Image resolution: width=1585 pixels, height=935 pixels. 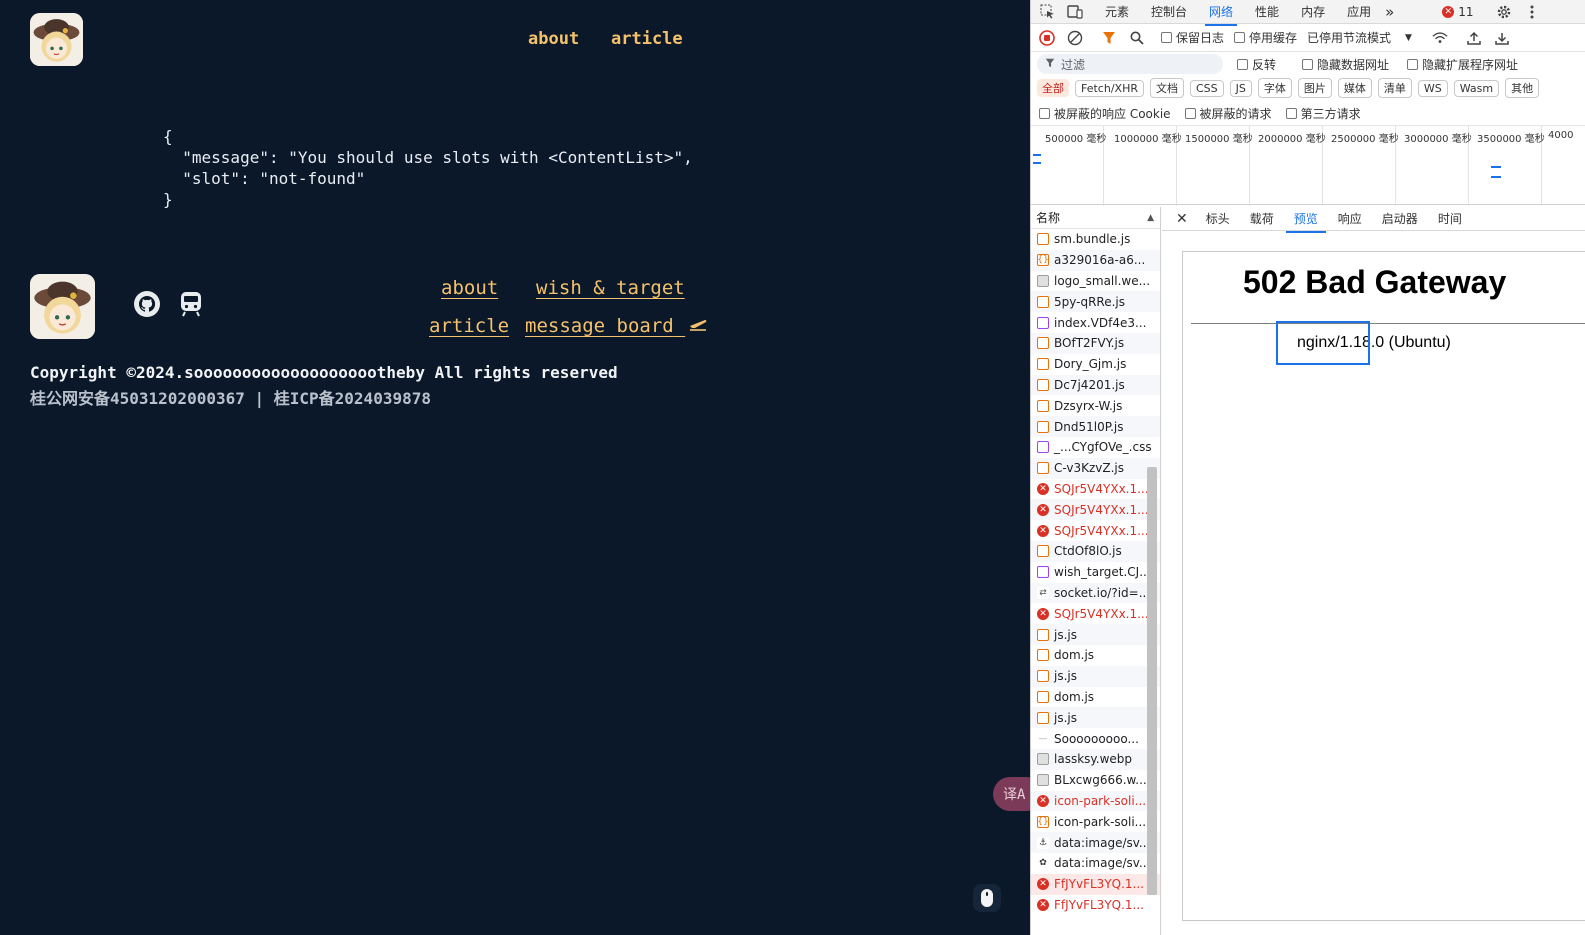 What do you see at coordinates (1095, 364) in the screenshot?
I see `request-row: Dory_Gjm.js` at bounding box center [1095, 364].